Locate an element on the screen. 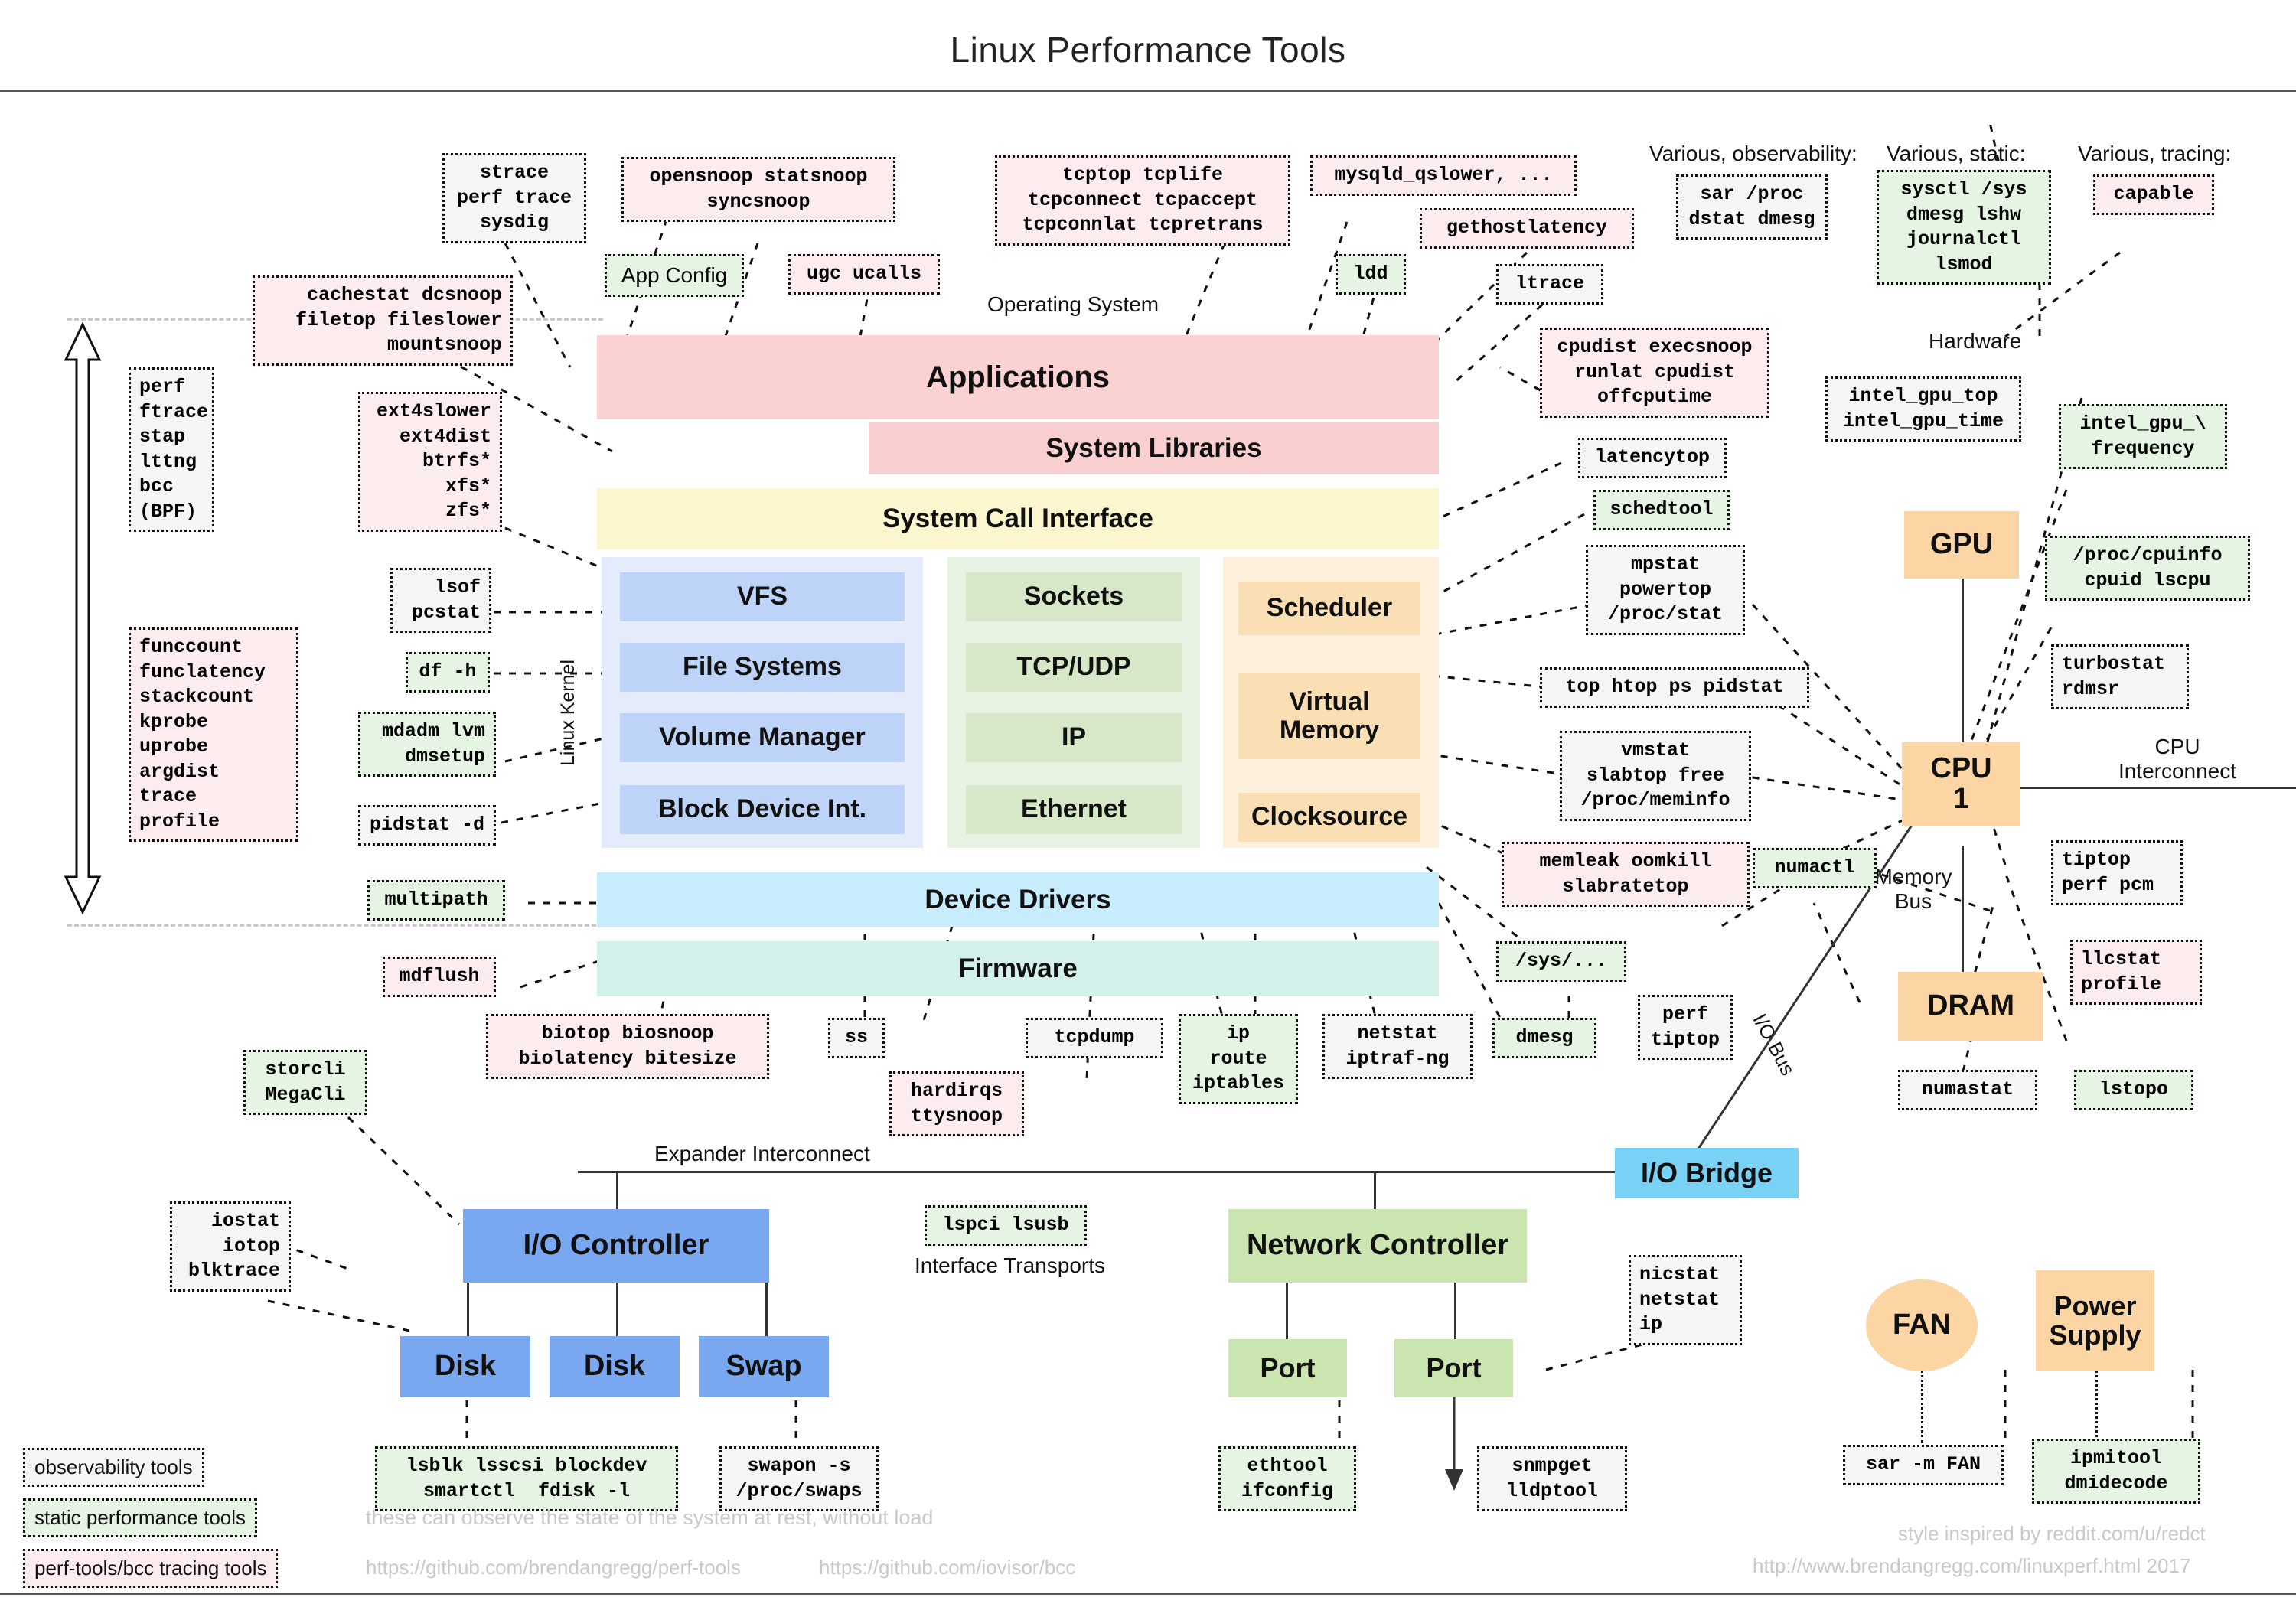 The width and height of the screenshot is (2296, 1607). tool-netstat-iptraf: netstat iptraf-ng is located at coordinates (1397, 1046).